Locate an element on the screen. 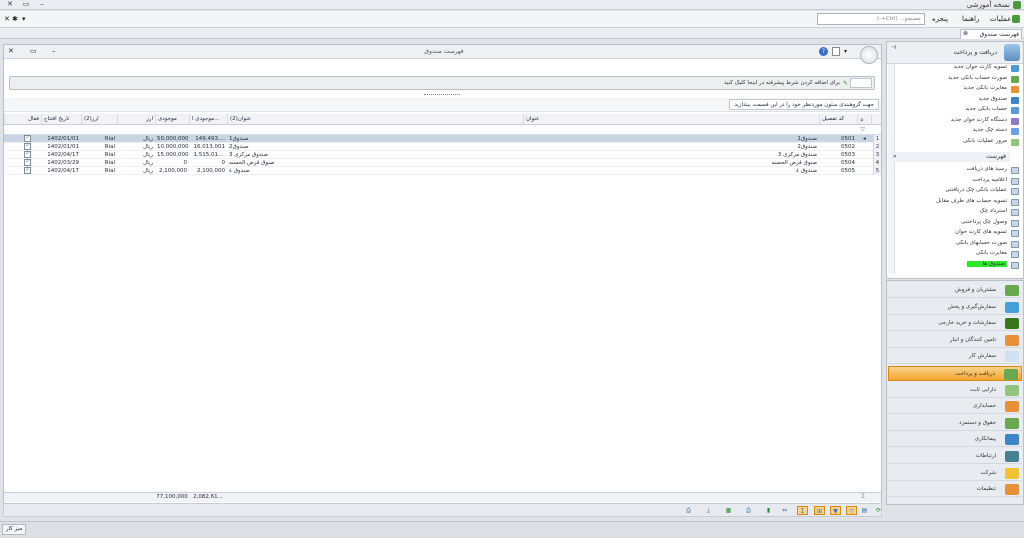  column-header-active: فعال is located at coordinates (22, 119).